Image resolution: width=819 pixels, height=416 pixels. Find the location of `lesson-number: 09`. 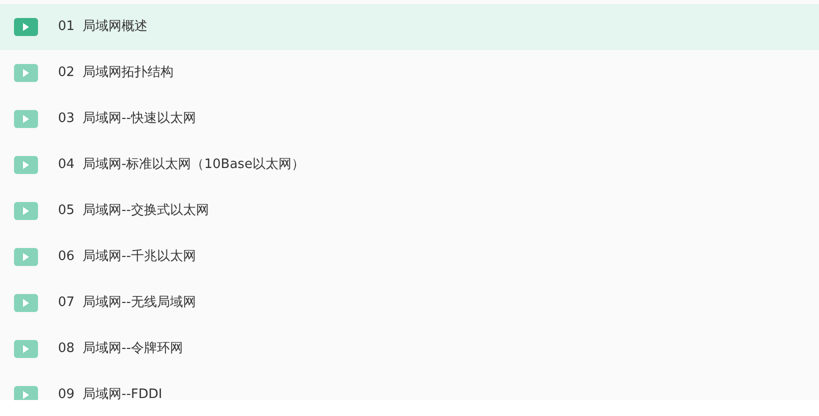

lesson-number: 09 is located at coordinates (66, 393).